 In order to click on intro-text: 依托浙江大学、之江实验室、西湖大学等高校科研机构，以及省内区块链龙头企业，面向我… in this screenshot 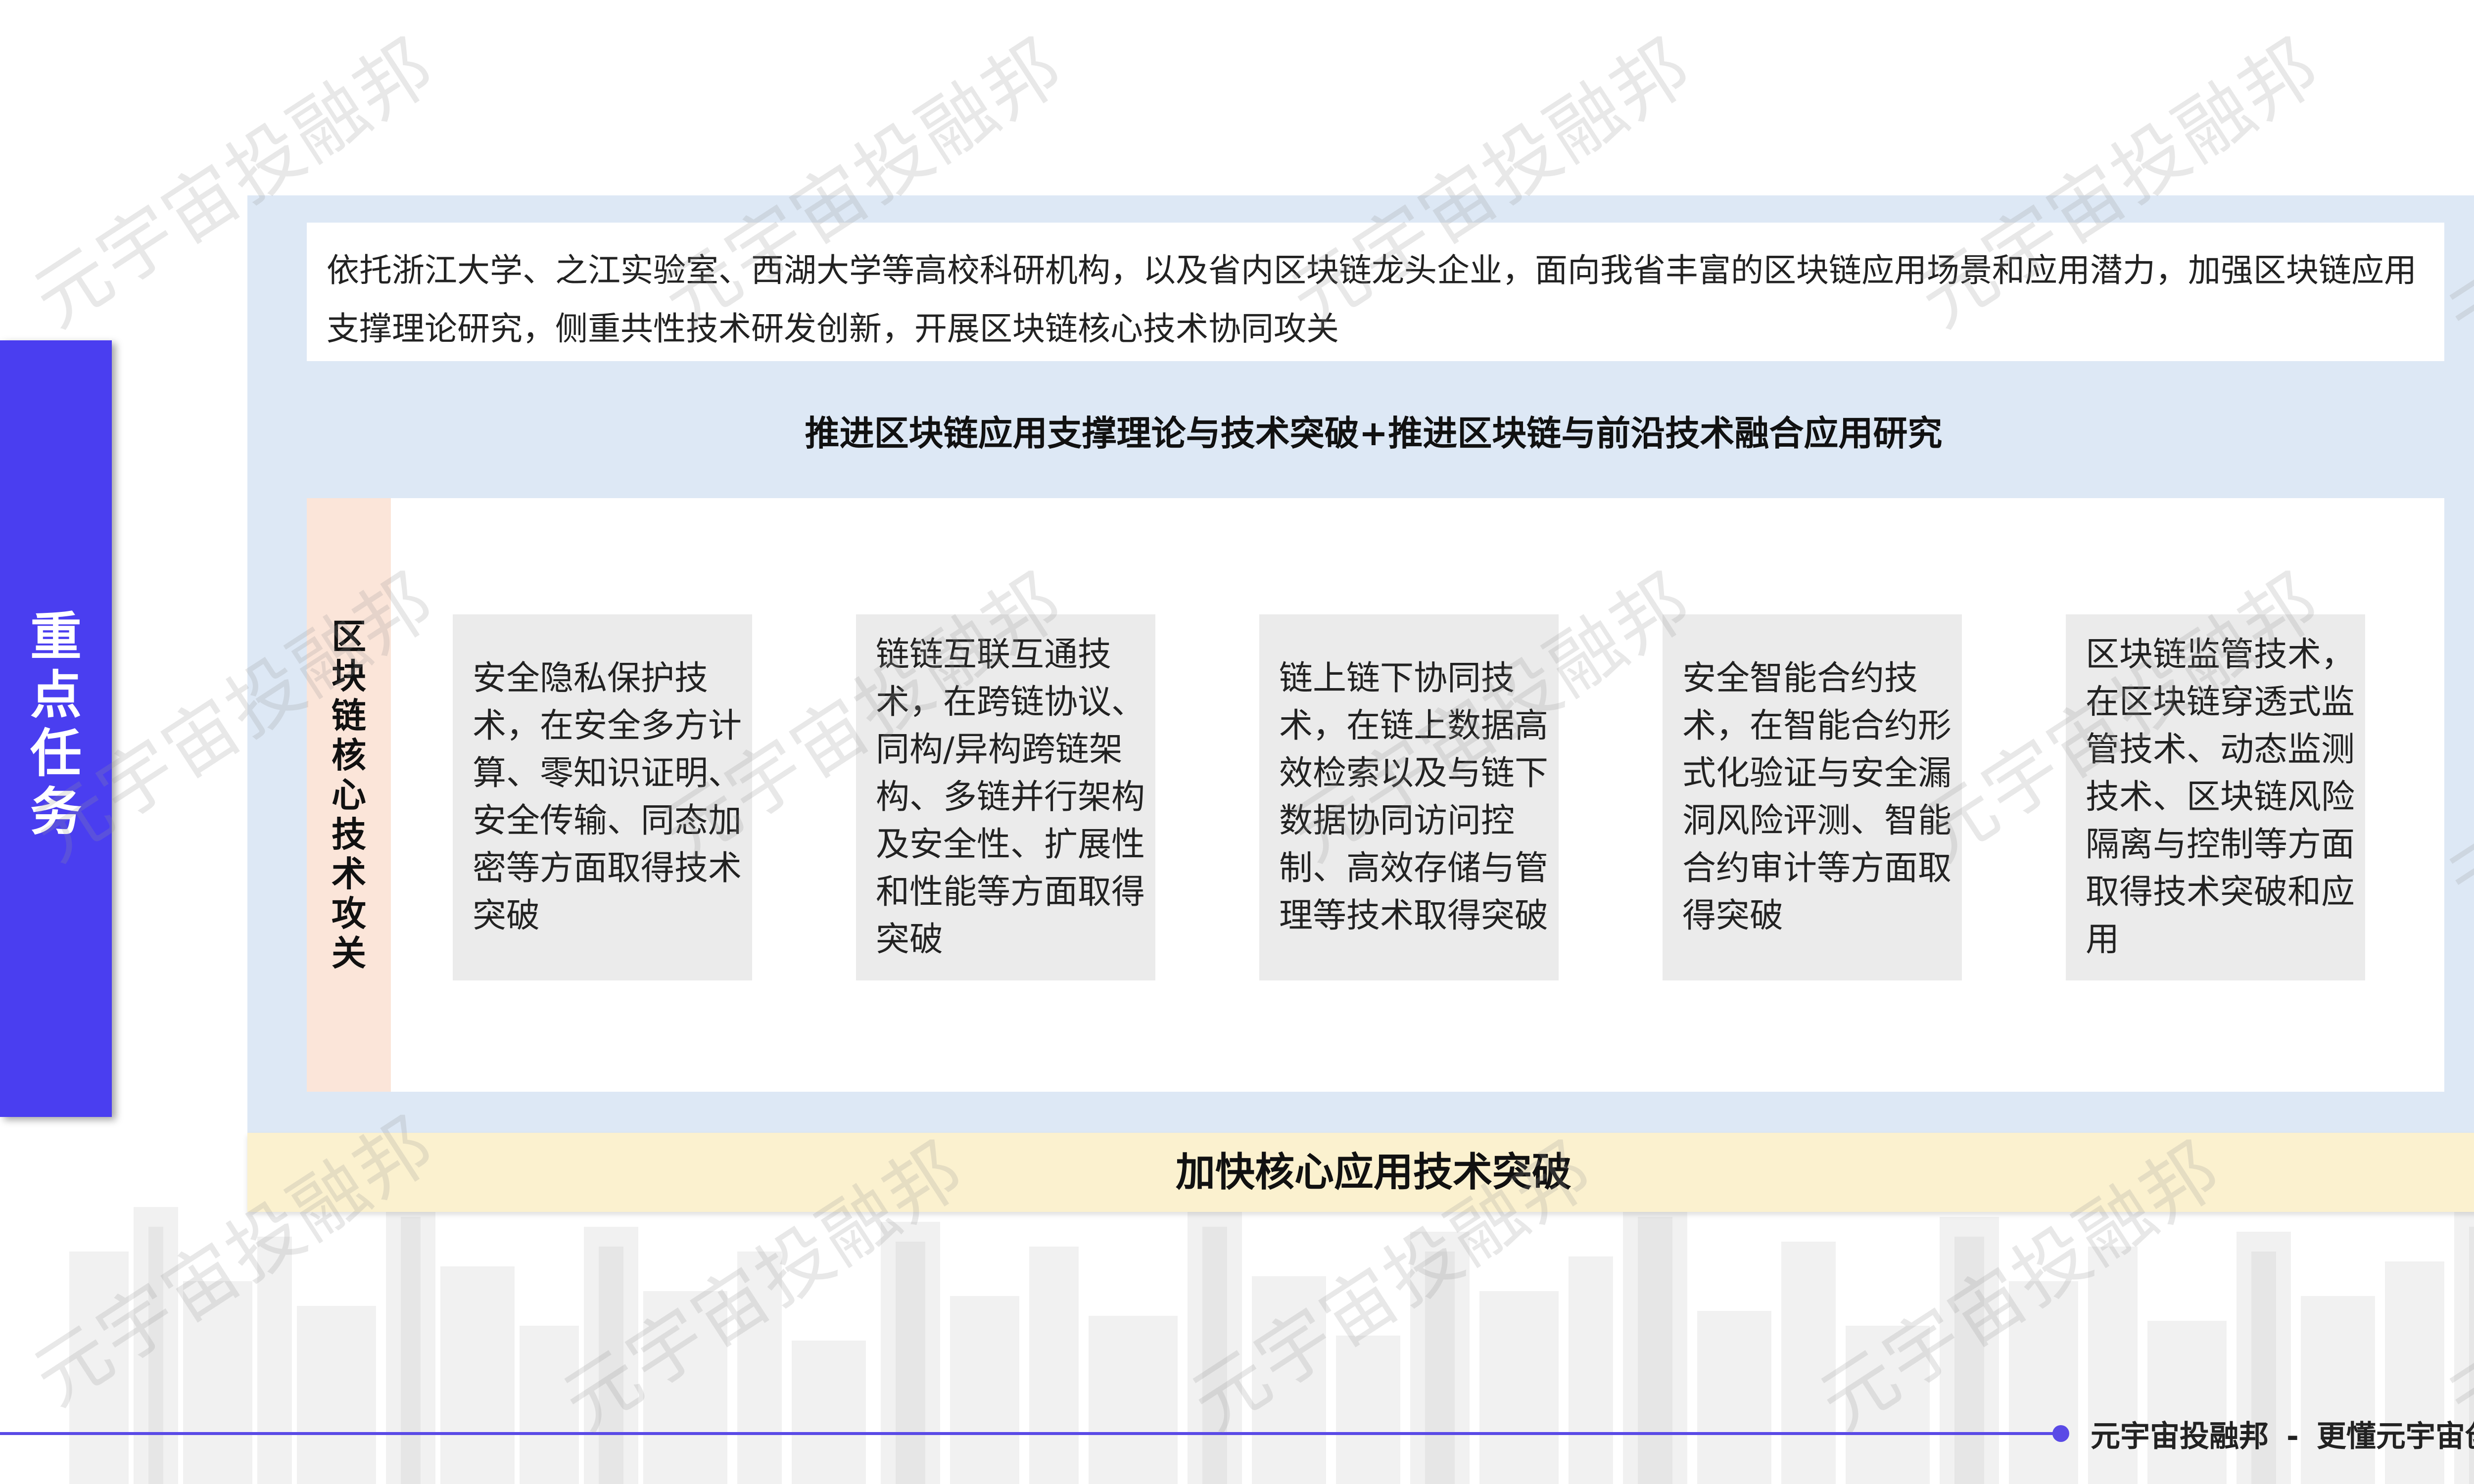, I will do `click(1372, 299)`.